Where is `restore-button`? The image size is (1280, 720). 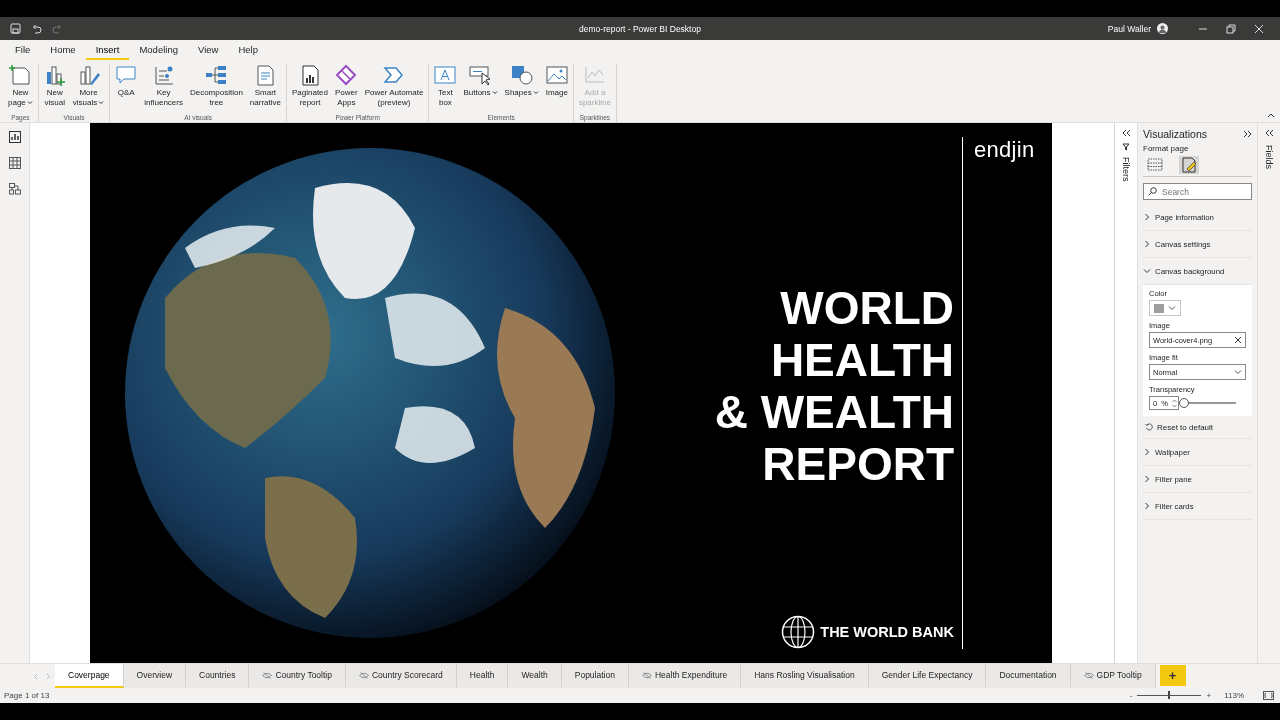
restore-button is located at coordinates (1231, 28).